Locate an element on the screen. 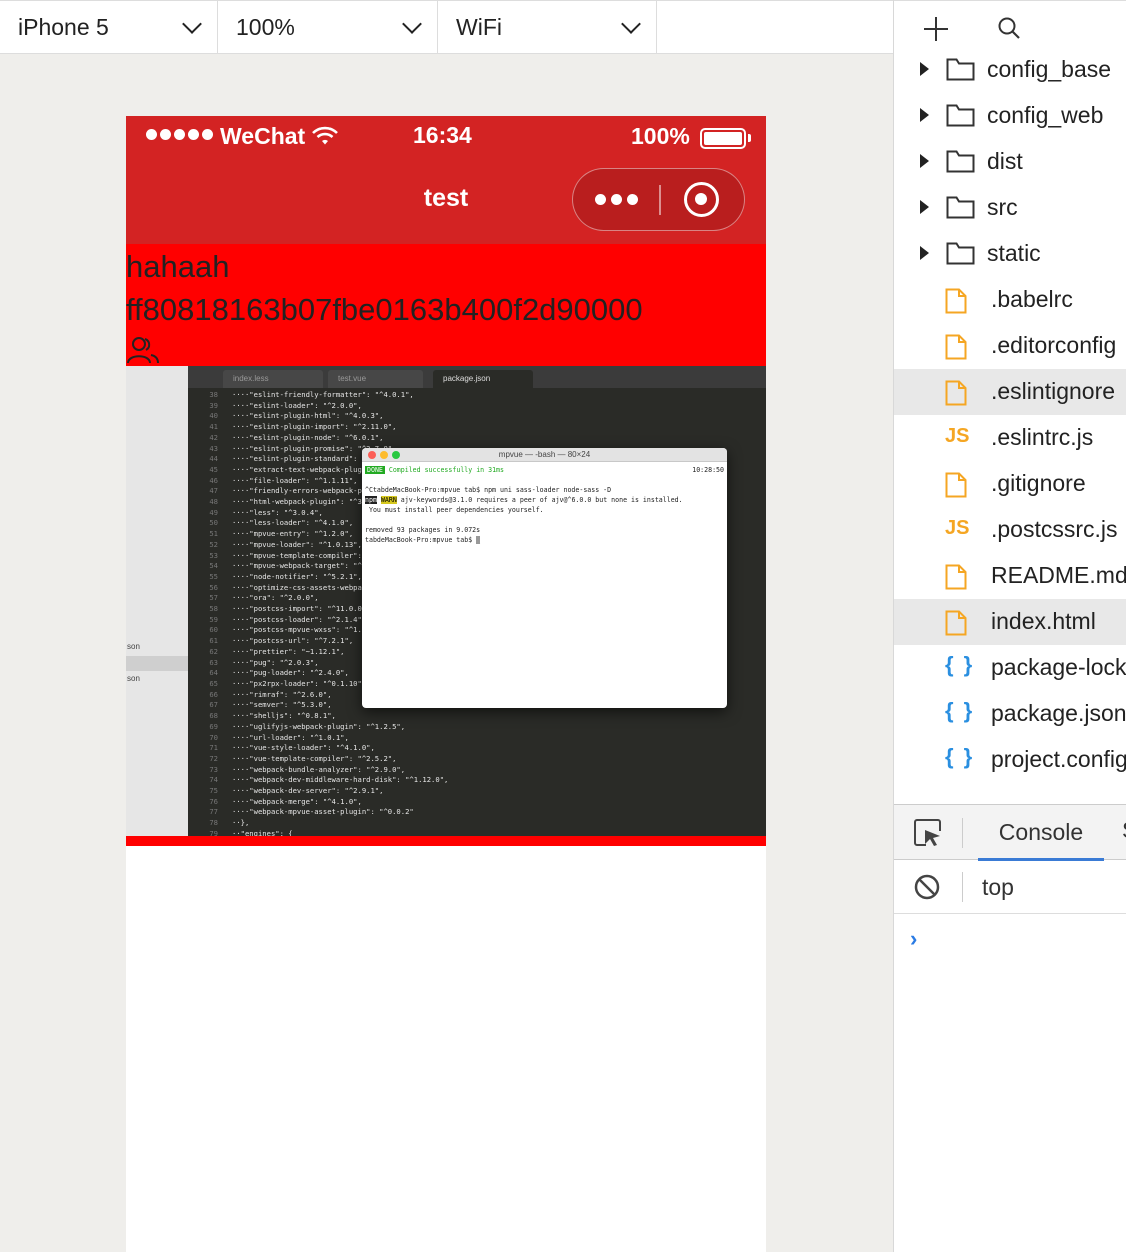 The height and width of the screenshot is (1252, 1126). explorer-toolbar is located at coordinates (1010, 27).